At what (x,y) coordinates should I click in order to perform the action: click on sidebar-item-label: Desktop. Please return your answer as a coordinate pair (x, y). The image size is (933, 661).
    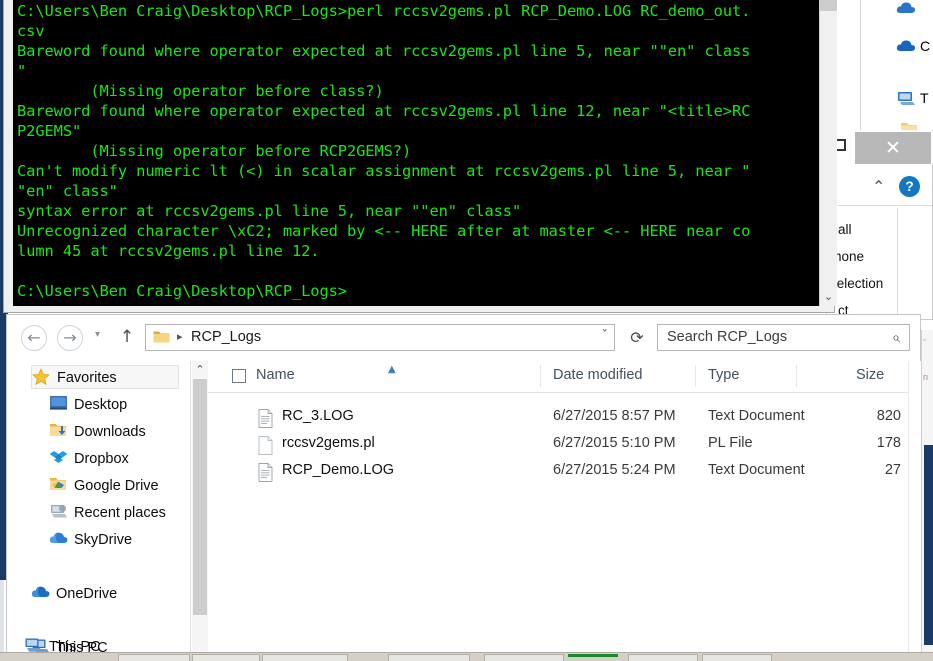
    Looking at the image, I should click on (101, 405).